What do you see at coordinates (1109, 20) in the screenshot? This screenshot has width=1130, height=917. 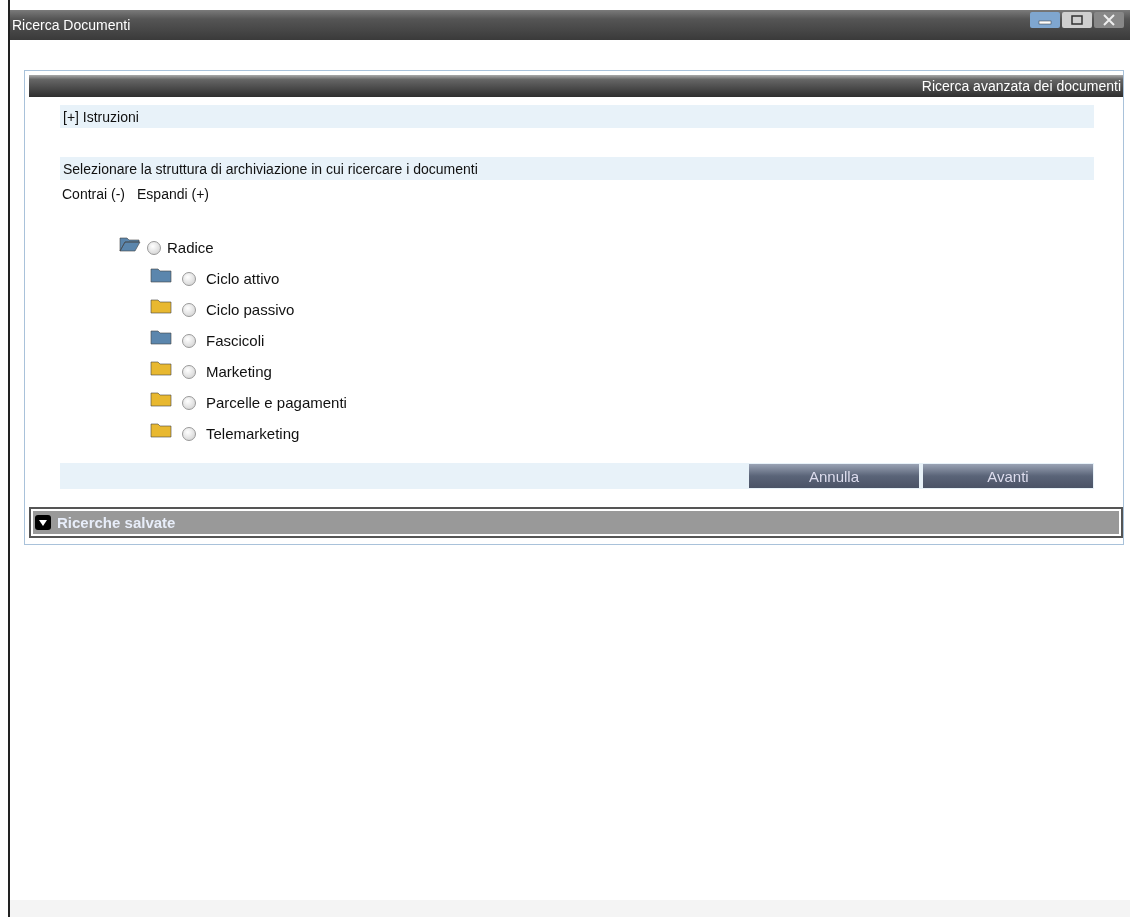 I see `close-icon` at bounding box center [1109, 20].